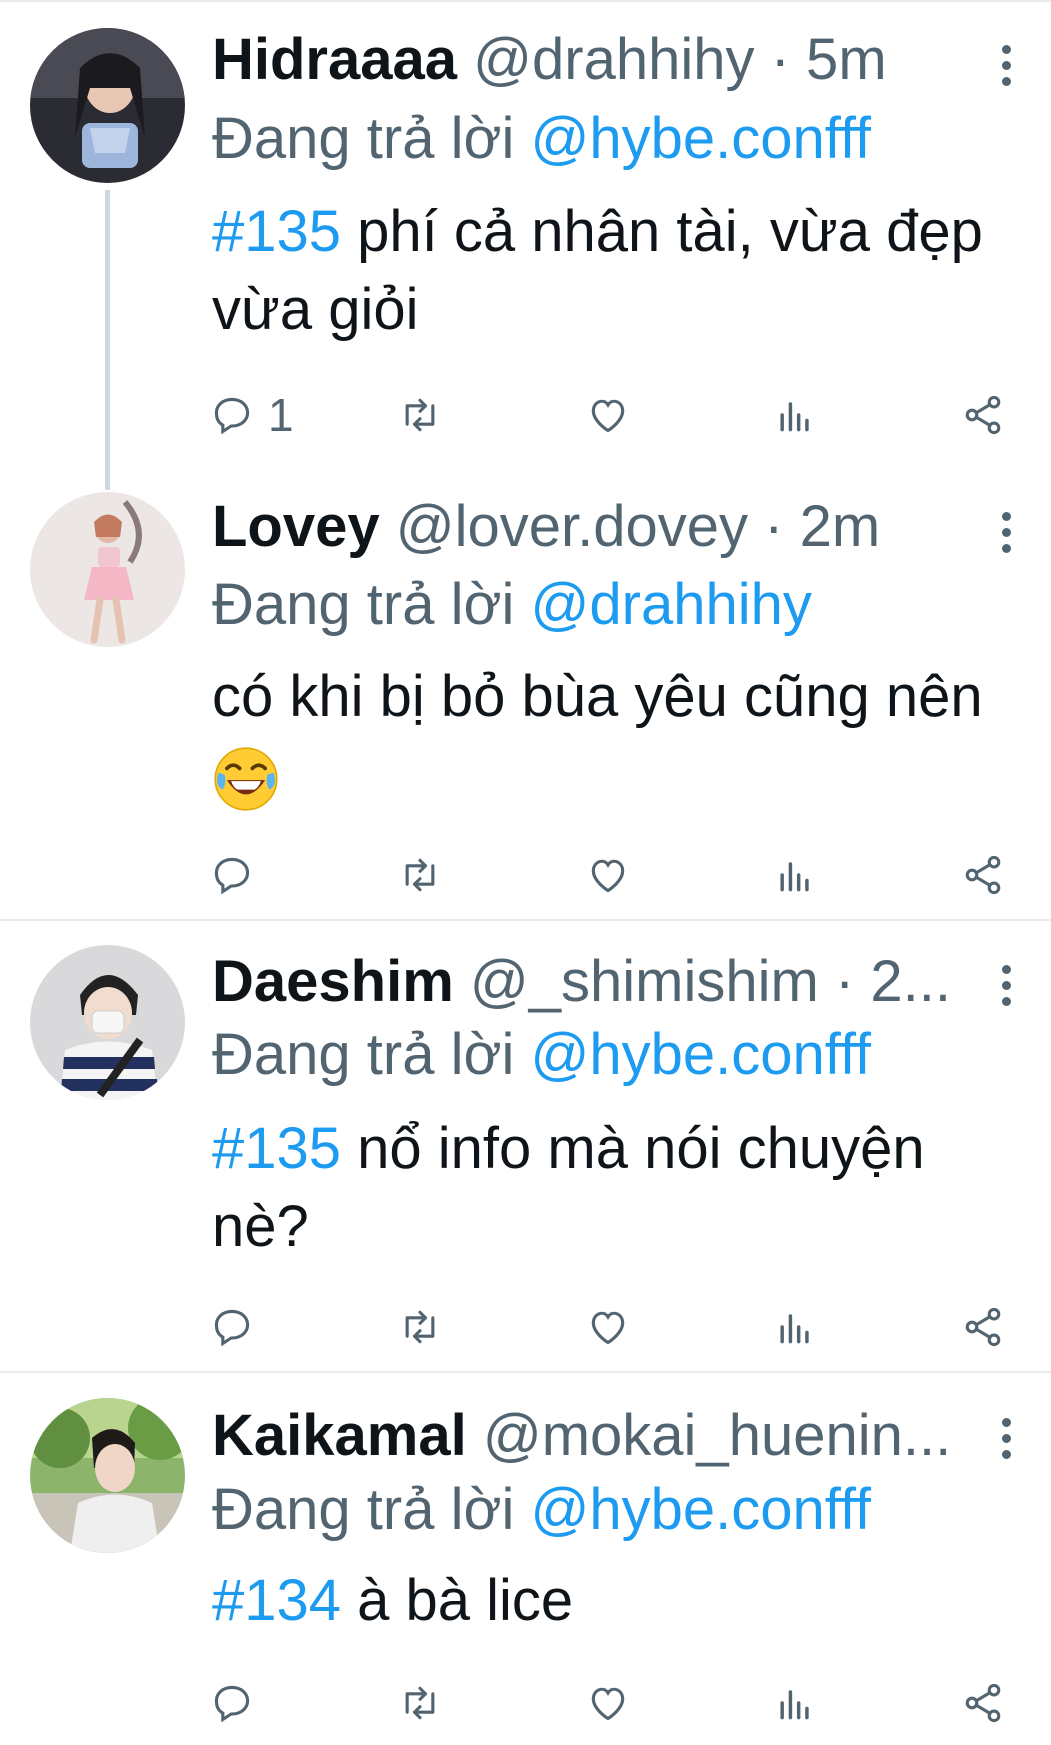  What do you see at coordinates (671, 604) in the screenshot?
I see `mention-link: @drahhihy` at bounding box center [671, 604].